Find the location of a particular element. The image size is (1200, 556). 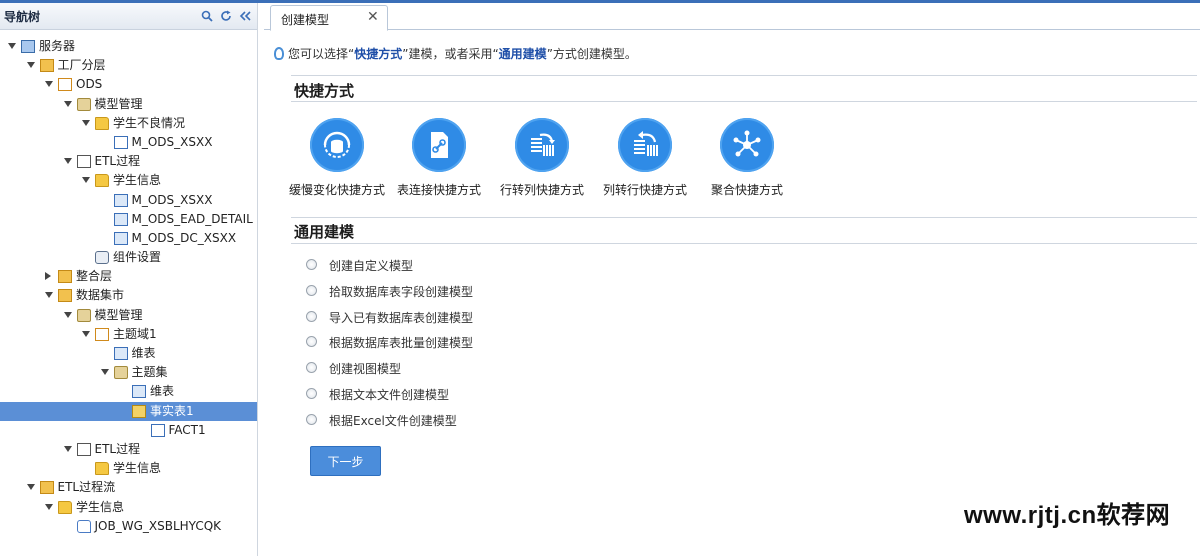

subject-set-icon is located at coordinates (120, 373).